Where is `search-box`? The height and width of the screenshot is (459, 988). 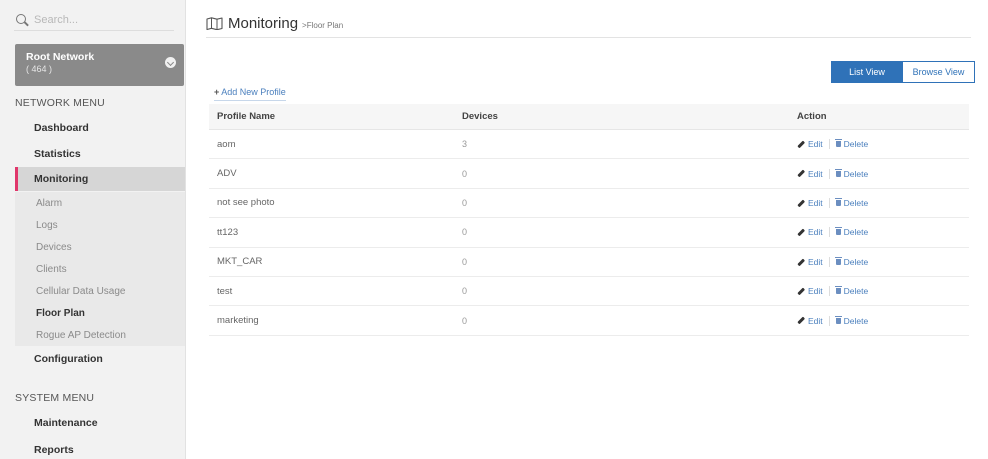
search-box is located at coordinates (94, 20).